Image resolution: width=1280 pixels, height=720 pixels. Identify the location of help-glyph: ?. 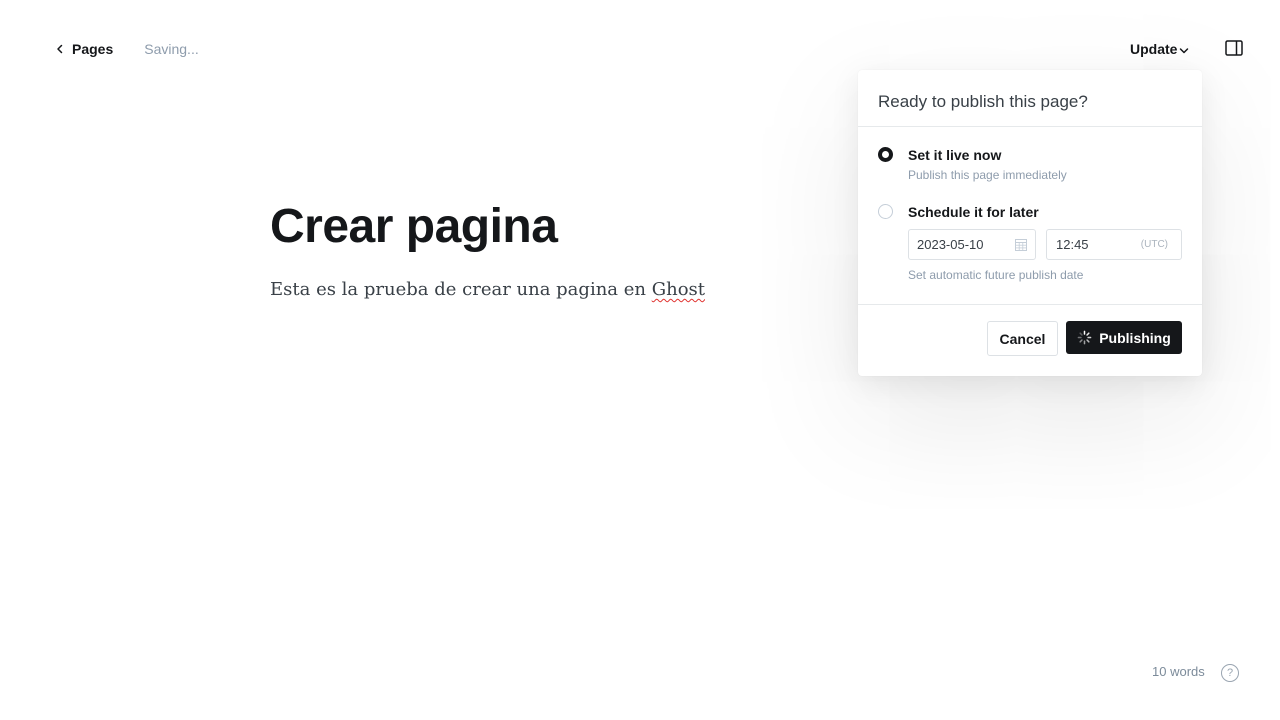
(1230, 673).